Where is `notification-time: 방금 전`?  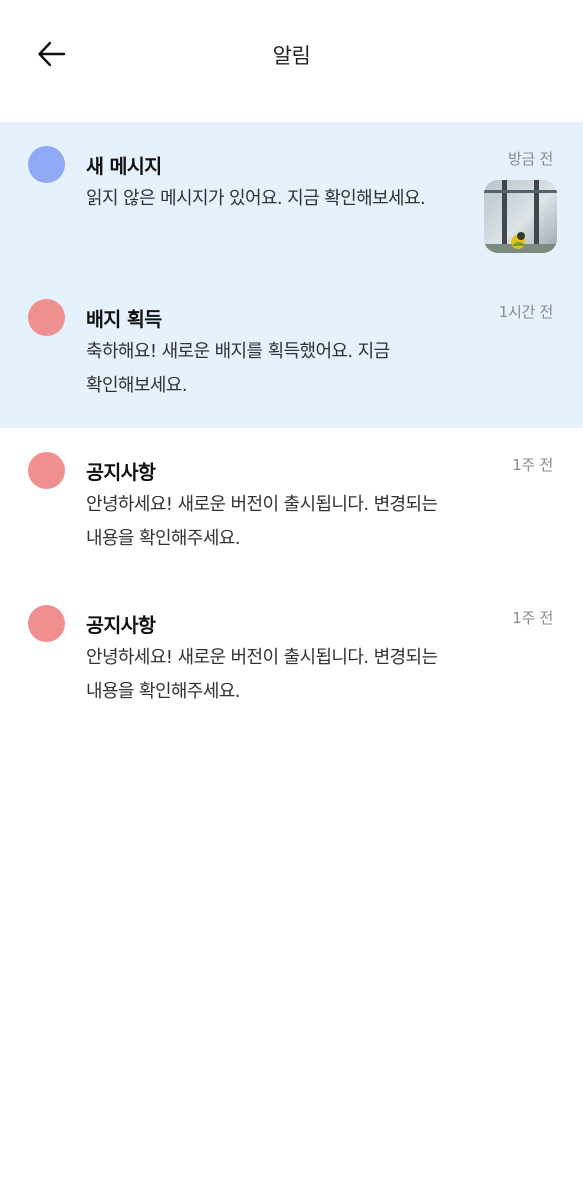
notification-time: 방금 전 is located at coordinates (530, 159).